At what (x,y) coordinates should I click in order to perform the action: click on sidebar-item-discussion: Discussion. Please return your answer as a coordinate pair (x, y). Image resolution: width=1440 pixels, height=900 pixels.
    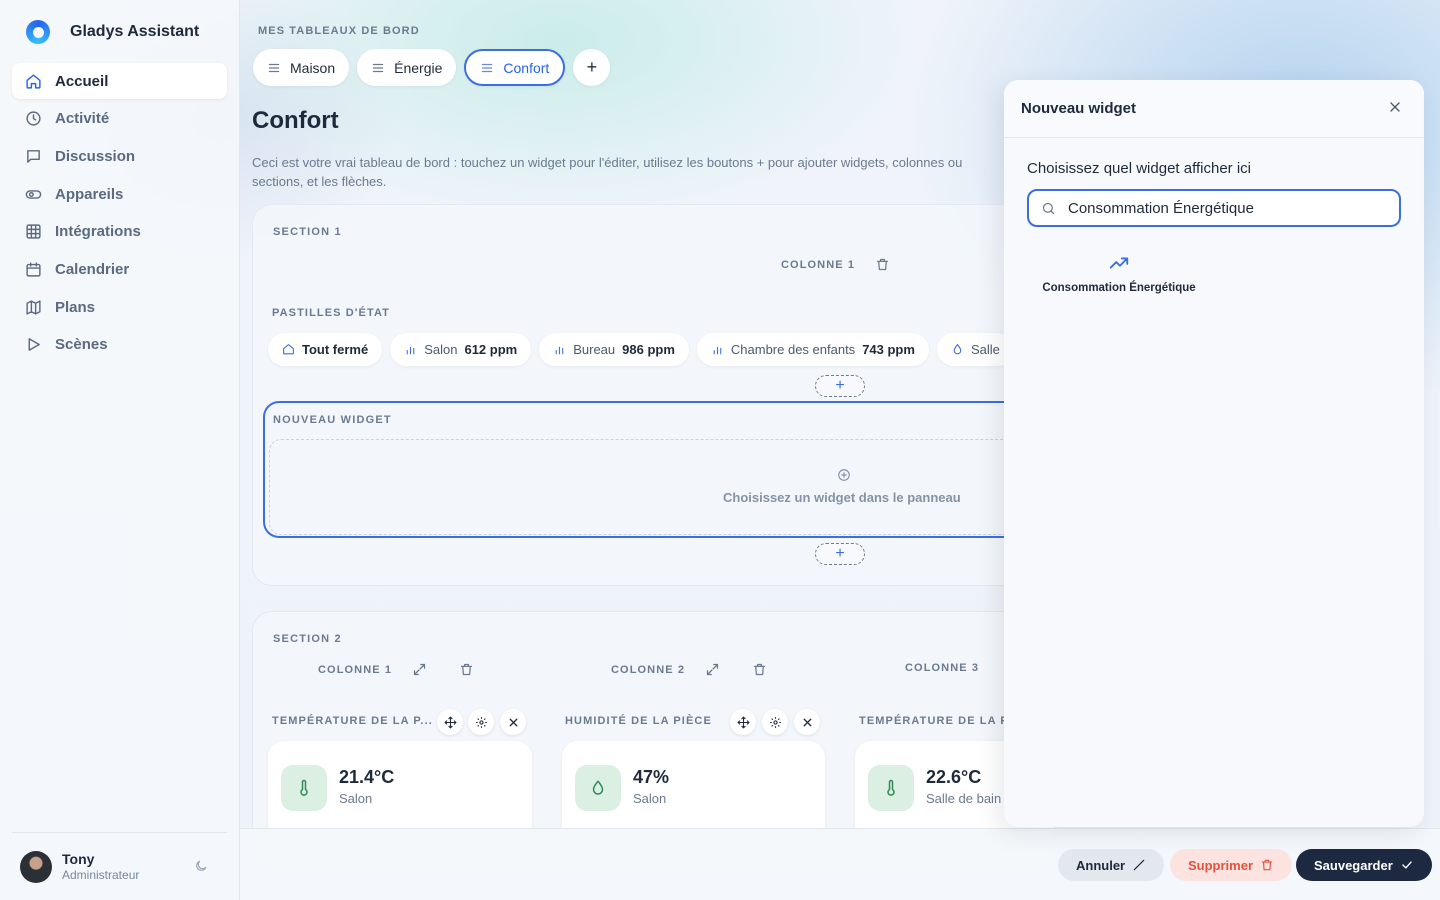
    Looking at the image, I should click on (119, 156).